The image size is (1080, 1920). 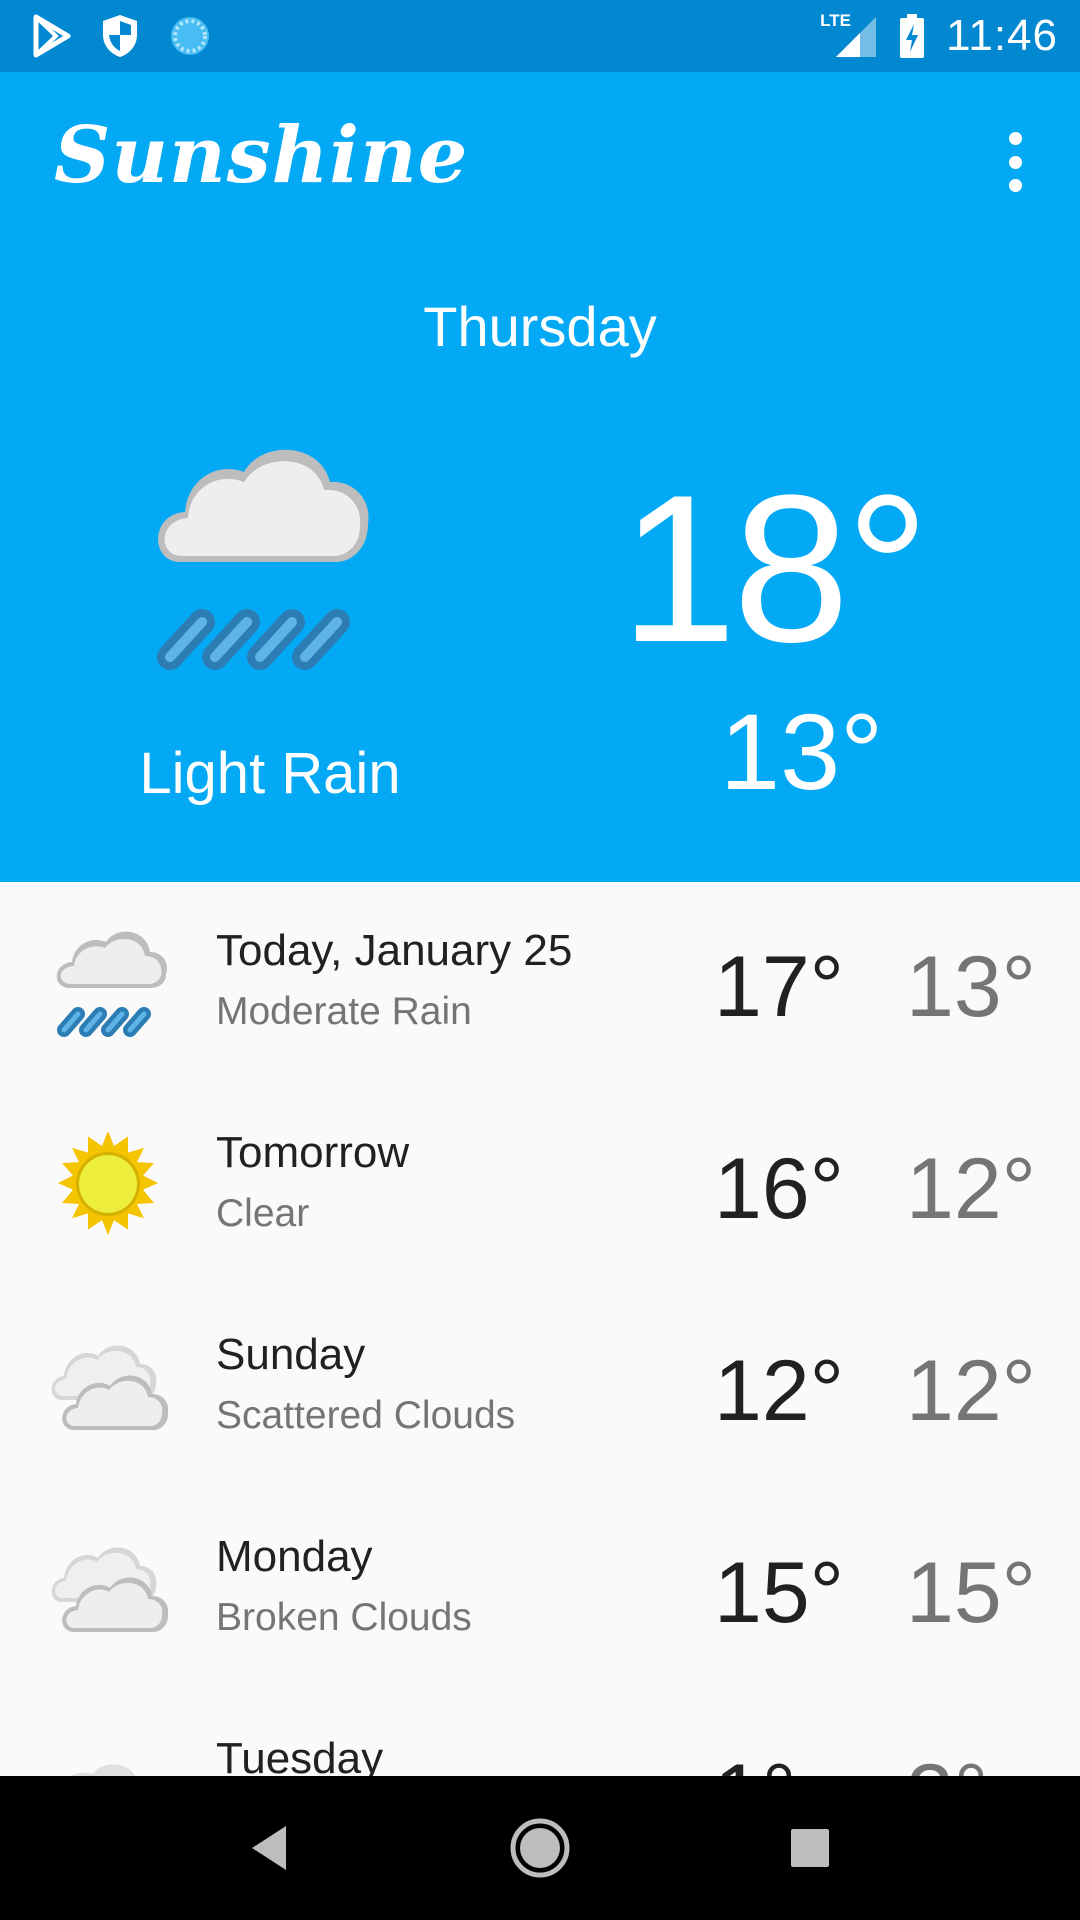 I want to click on forecast-high-temp: 1°, so click(x=755, y=1764).